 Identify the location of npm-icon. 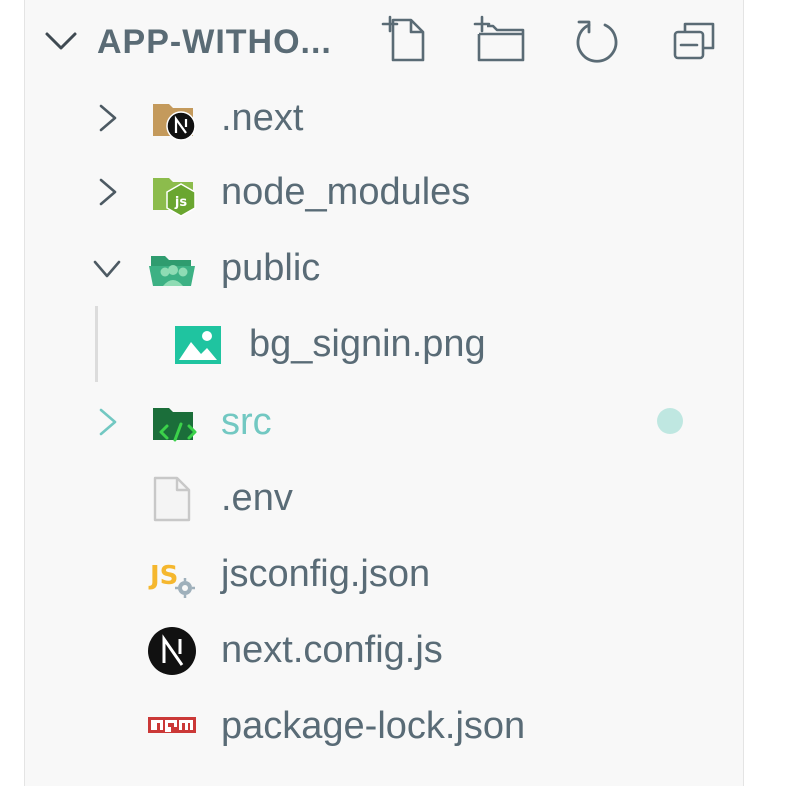
(172, 725).